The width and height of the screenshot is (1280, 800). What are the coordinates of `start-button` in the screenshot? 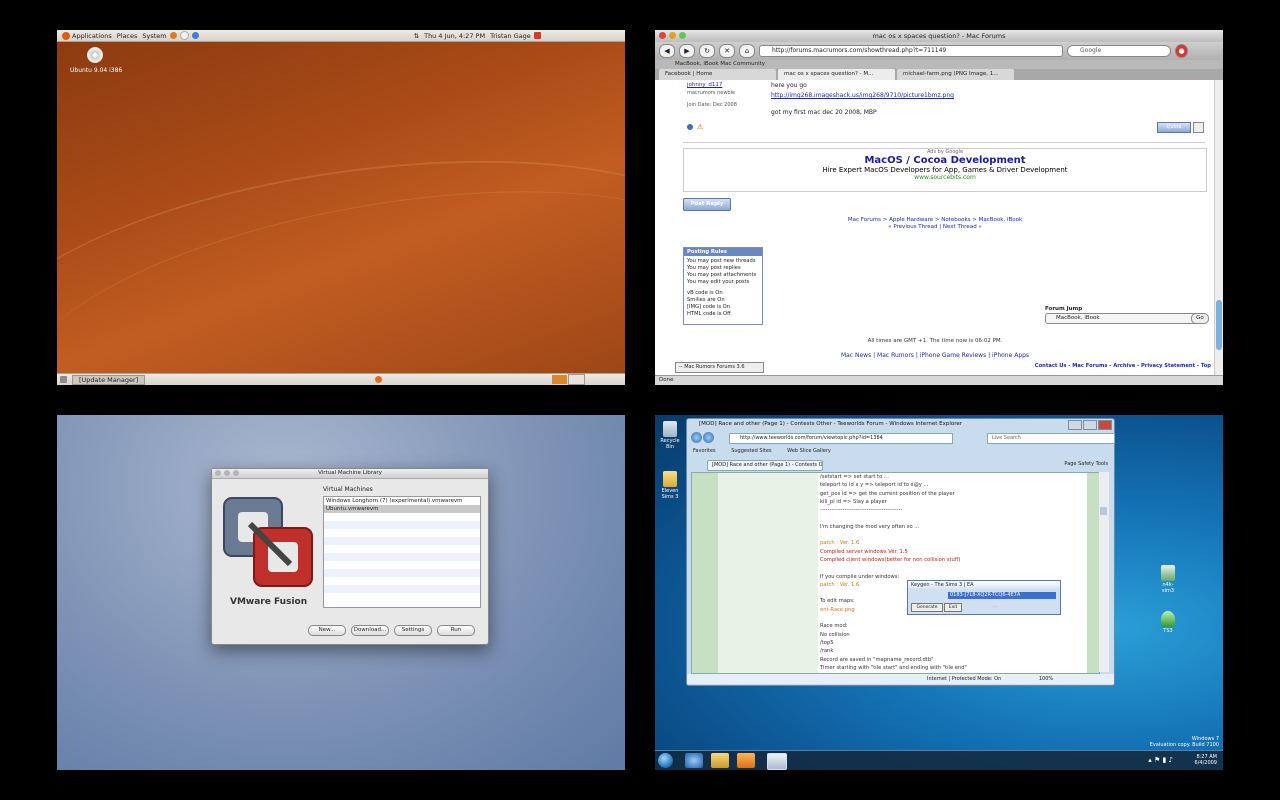 It's located at (665, 760).